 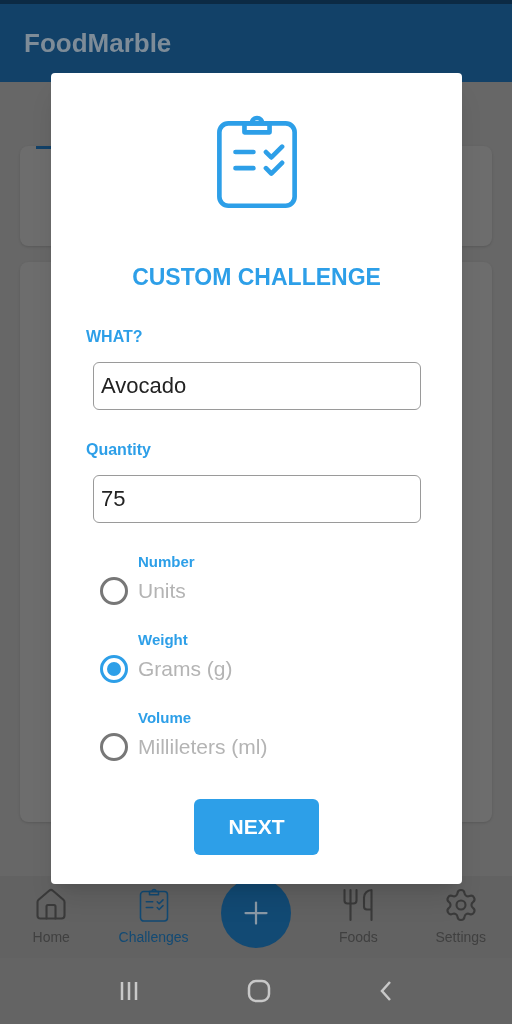 What do you see at coordinates (256, 826) in the screenshot?
I see `next-button: NEXT` at bounding box center [256, 826].